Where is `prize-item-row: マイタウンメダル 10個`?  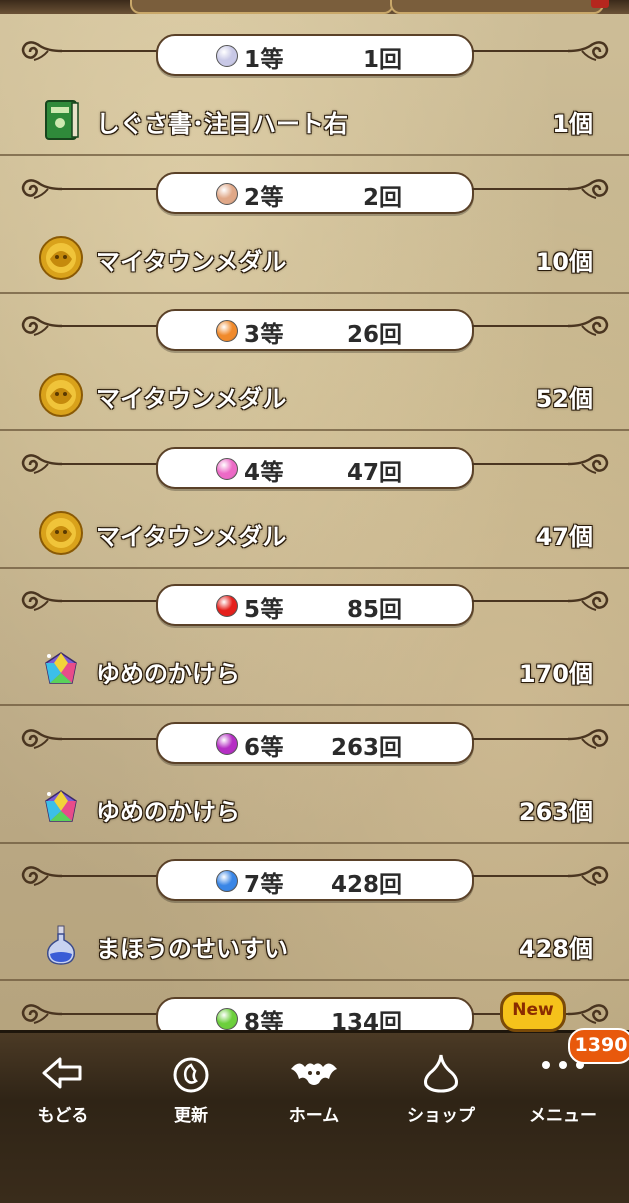 prize-item-row: マイタウンメダル 10個 is located at coordinates (314, 256).